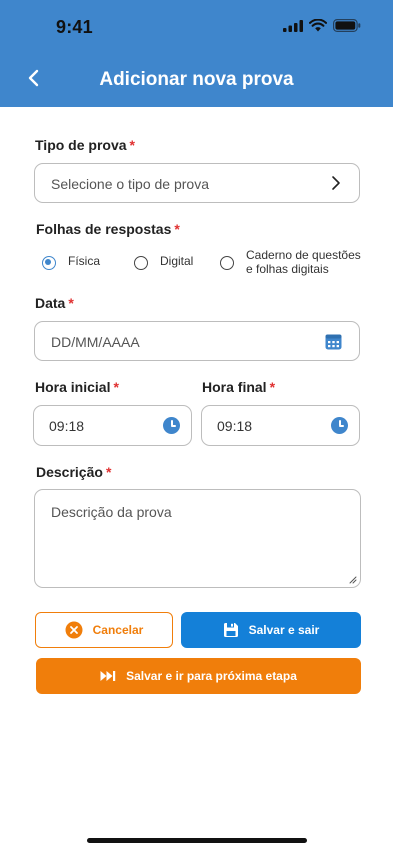  I want to click on save-and-exit-button: Salvar e sair, so click(271, 630).